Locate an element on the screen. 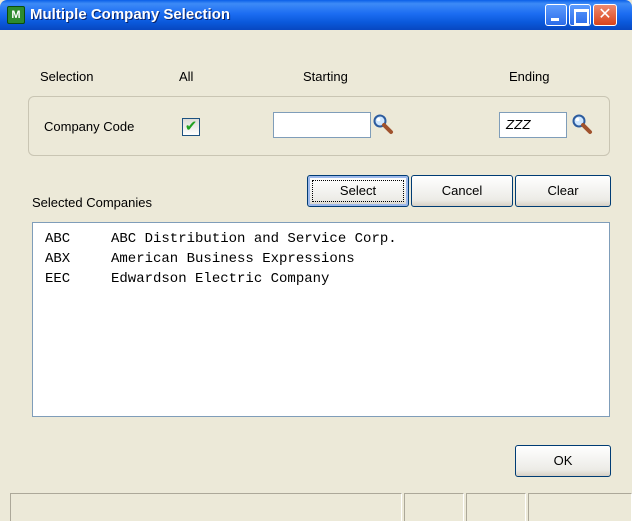 This screenshot has height=521, width=632. all-header: All is located at coordinates (186, 76).